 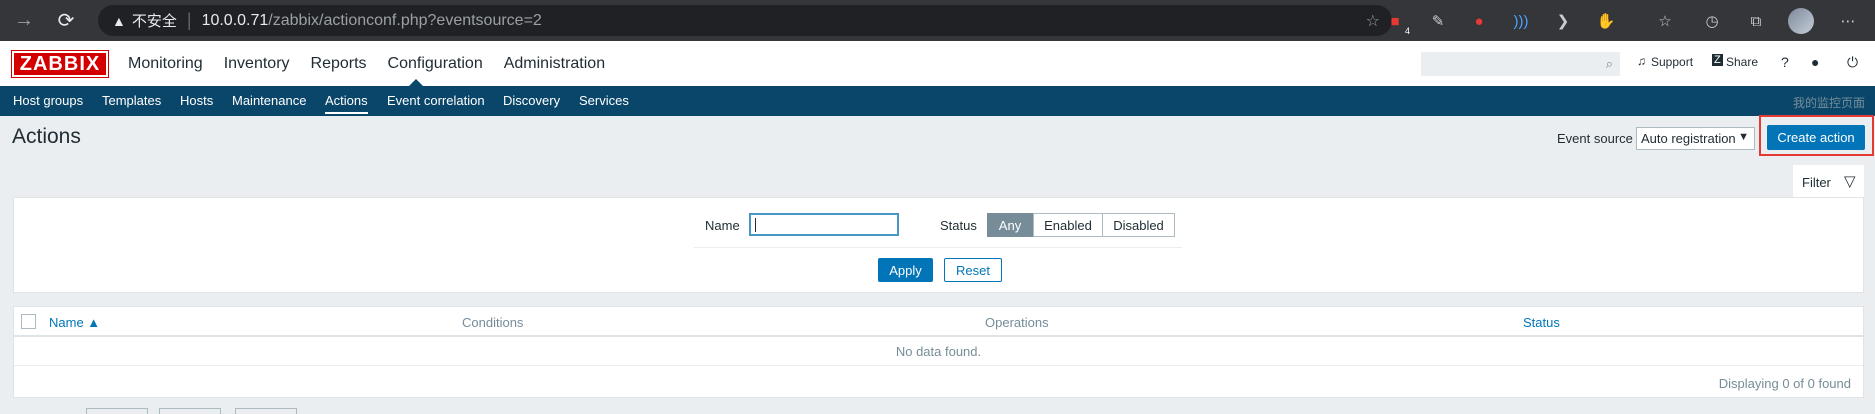 I want to click on event-source-select: Auto registration ▼, so click(x=1695, y=138).